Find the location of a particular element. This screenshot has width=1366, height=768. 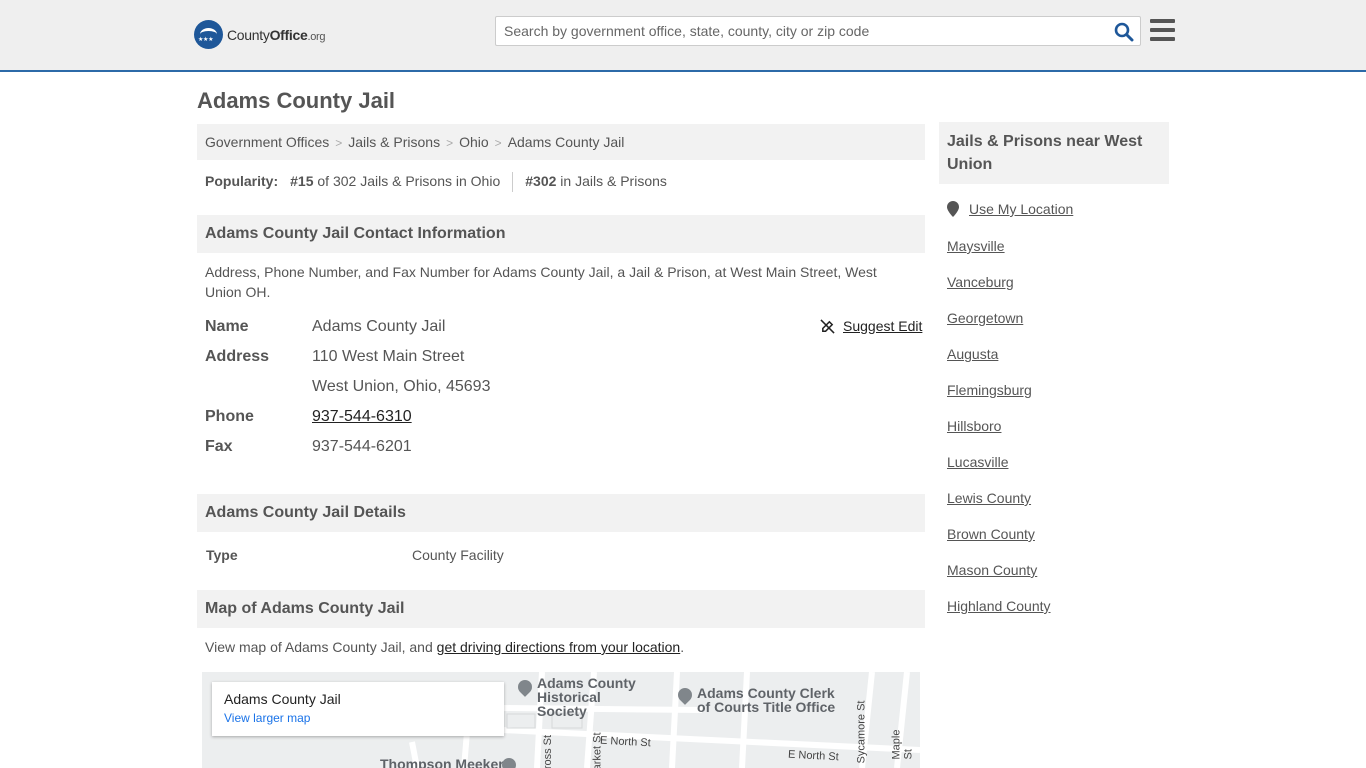

popularity-label: Popularity: is located at coordinates (242, 181).